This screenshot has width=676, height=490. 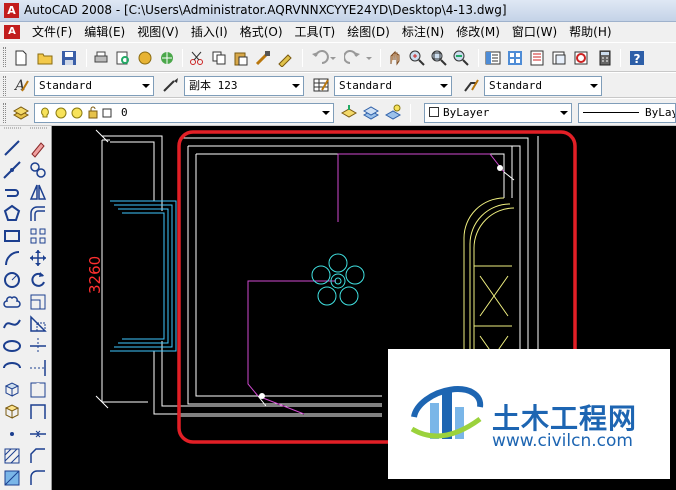 I want to click on gradient-icon, so click(x=12, y=478).